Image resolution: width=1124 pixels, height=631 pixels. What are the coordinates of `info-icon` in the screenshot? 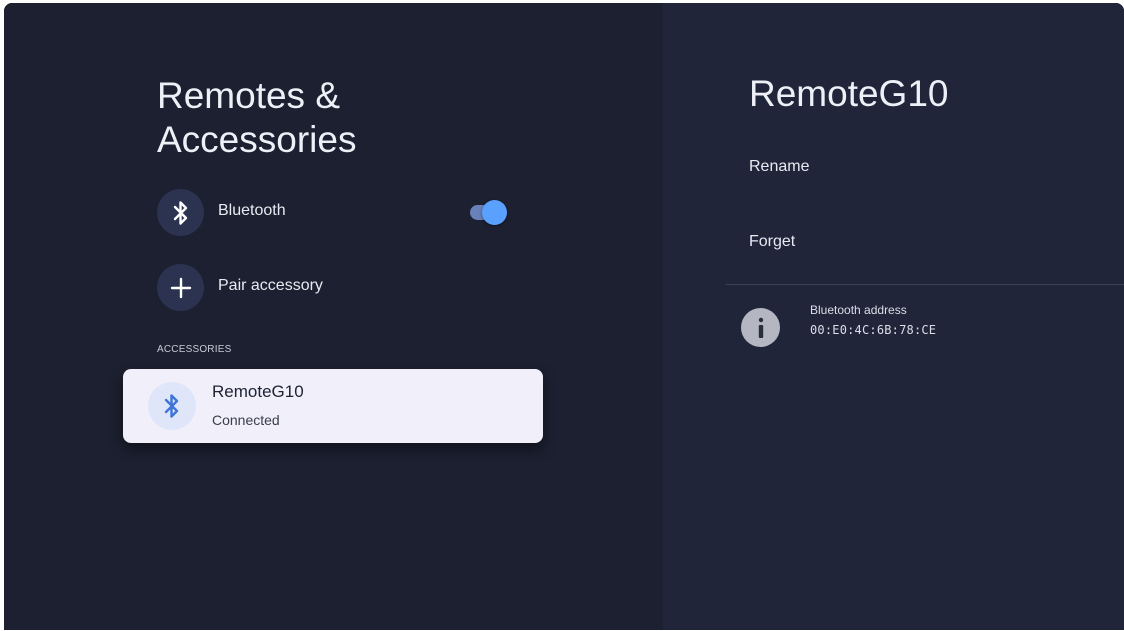 It's located at (760, 327).